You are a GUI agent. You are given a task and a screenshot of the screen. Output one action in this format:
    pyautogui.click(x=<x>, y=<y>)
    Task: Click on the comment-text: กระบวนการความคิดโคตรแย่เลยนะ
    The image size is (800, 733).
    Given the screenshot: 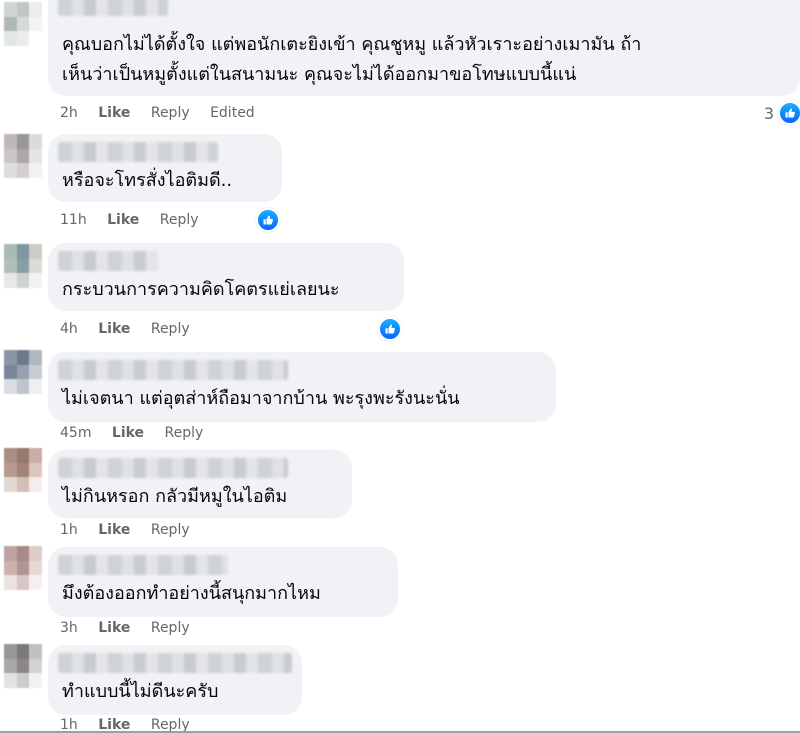 What is the action you would take?
    pyautogui.click(x=201, y=289)
    